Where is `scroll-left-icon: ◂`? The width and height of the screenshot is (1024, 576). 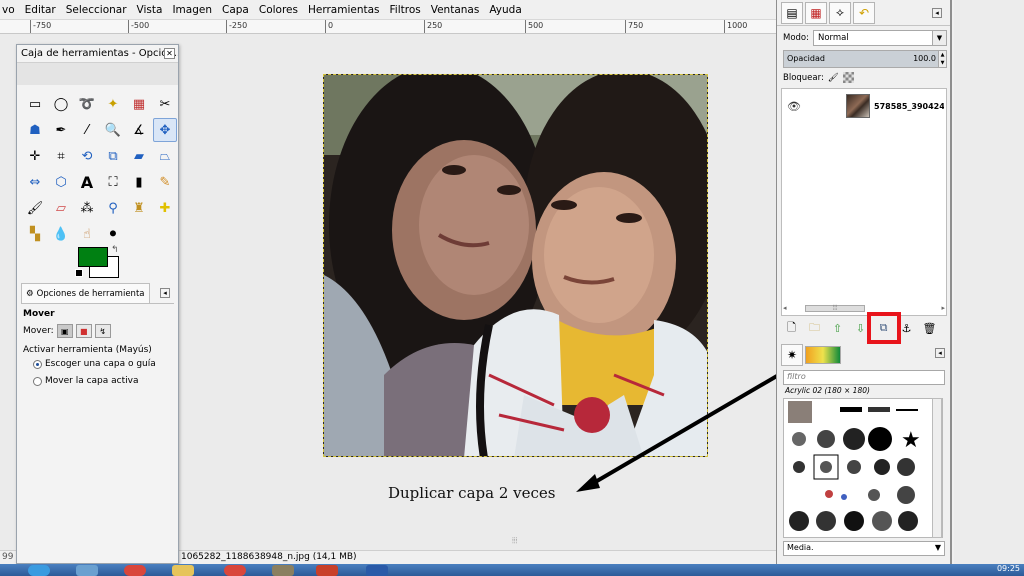
scroll-left-icon: ◂ is located at coordinates (785, 308).